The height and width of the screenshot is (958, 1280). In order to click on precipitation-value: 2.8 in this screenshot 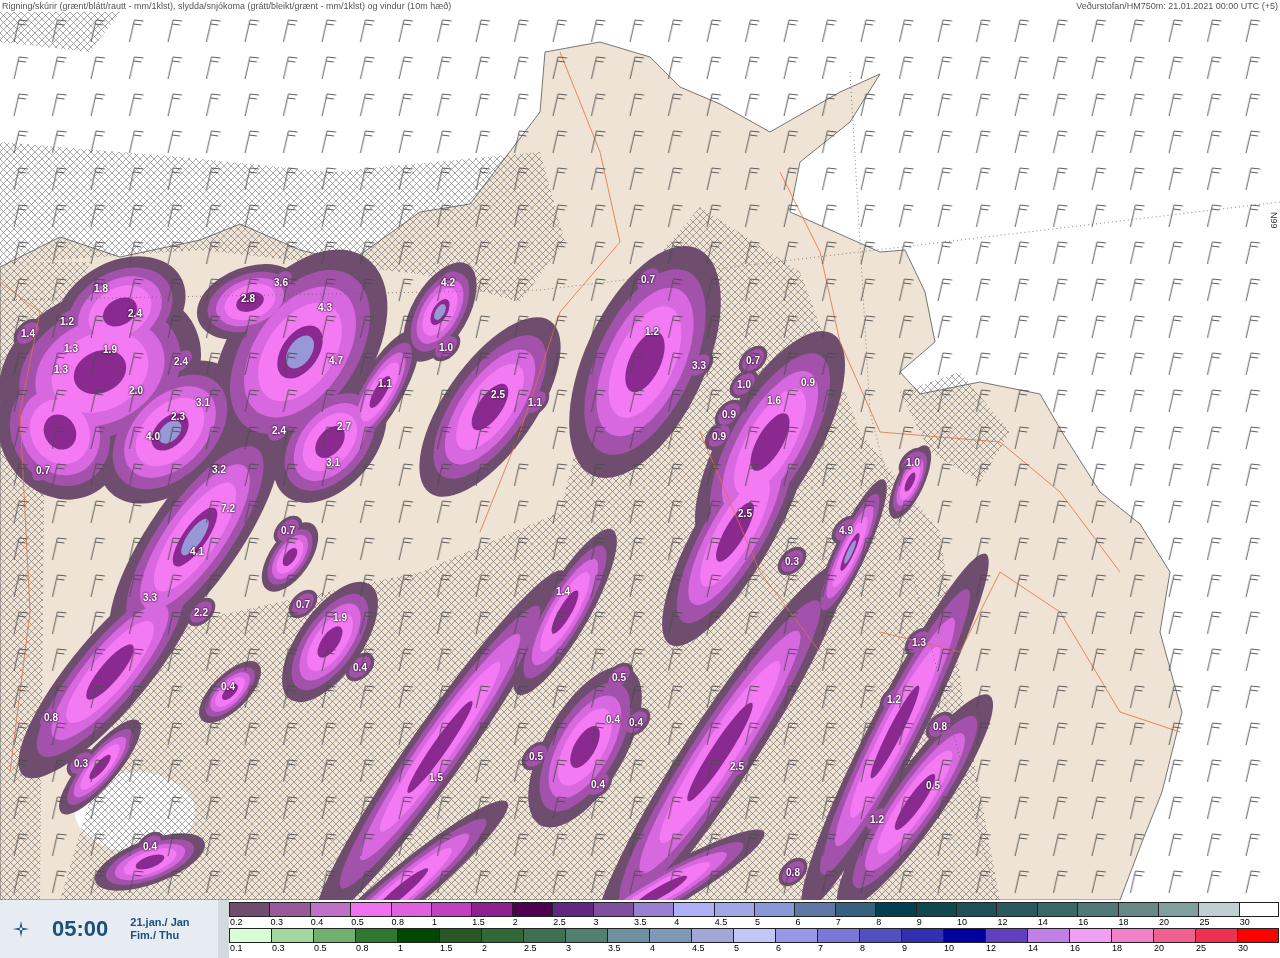, I will do `click(248, 298)`.